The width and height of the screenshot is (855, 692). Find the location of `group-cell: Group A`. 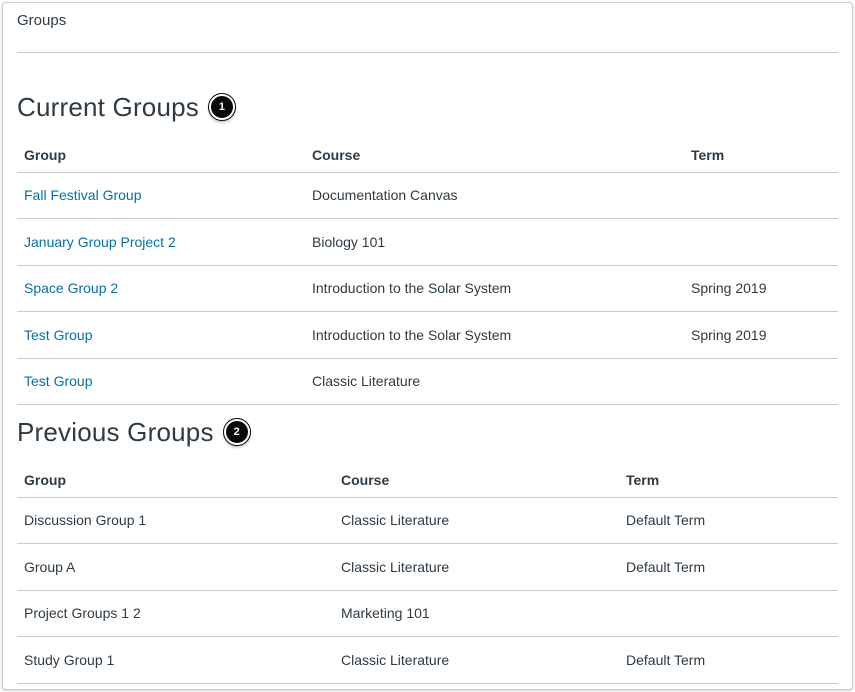

group-cell: Group A is located at coordinates (175, 567).